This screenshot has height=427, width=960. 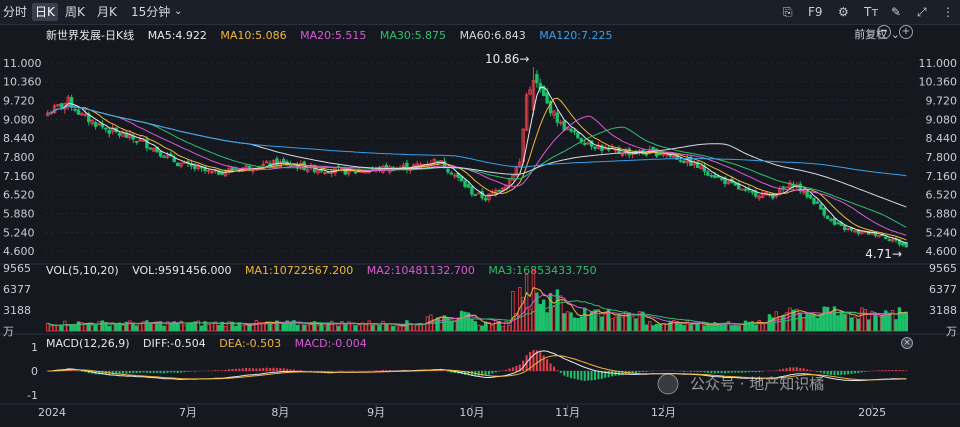 I want to click on tab-weekly-k: 周K, so click(x=75, y=12).